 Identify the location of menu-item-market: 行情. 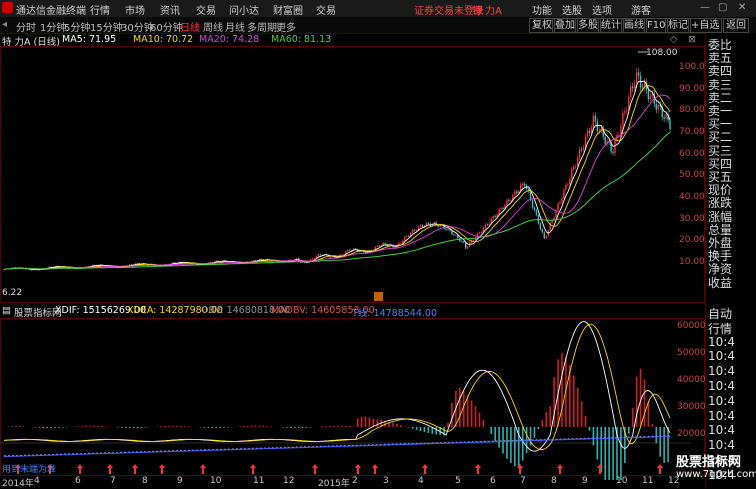
(100, 9).